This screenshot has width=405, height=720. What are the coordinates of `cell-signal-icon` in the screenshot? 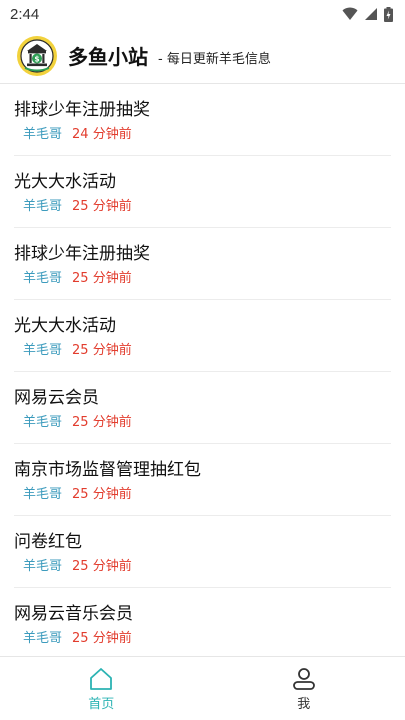 It's located at (371, 14).